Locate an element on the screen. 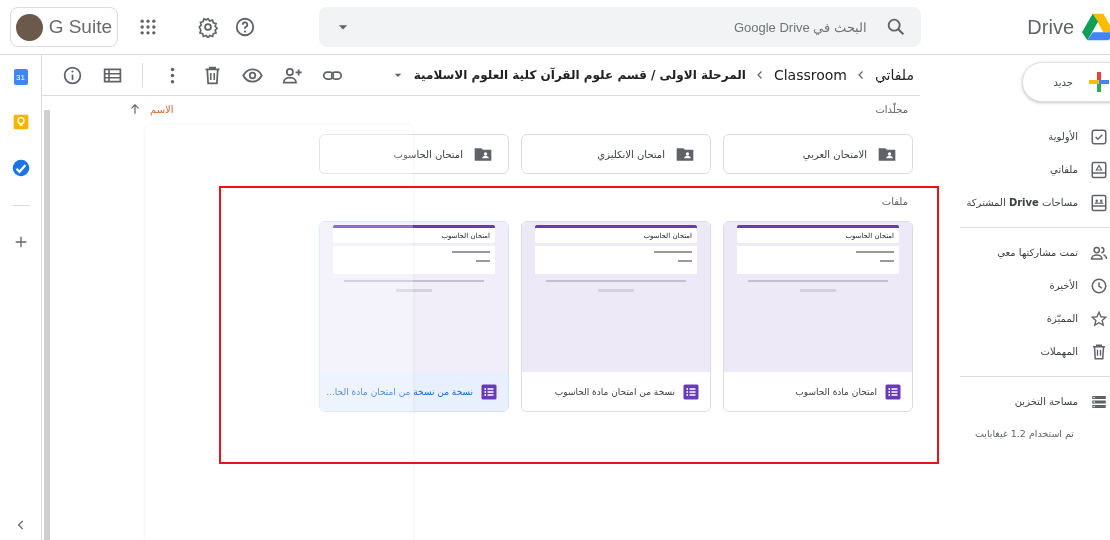 This screenshot has height=540, width=1110. info-icon is located at coordinates (72, 75).